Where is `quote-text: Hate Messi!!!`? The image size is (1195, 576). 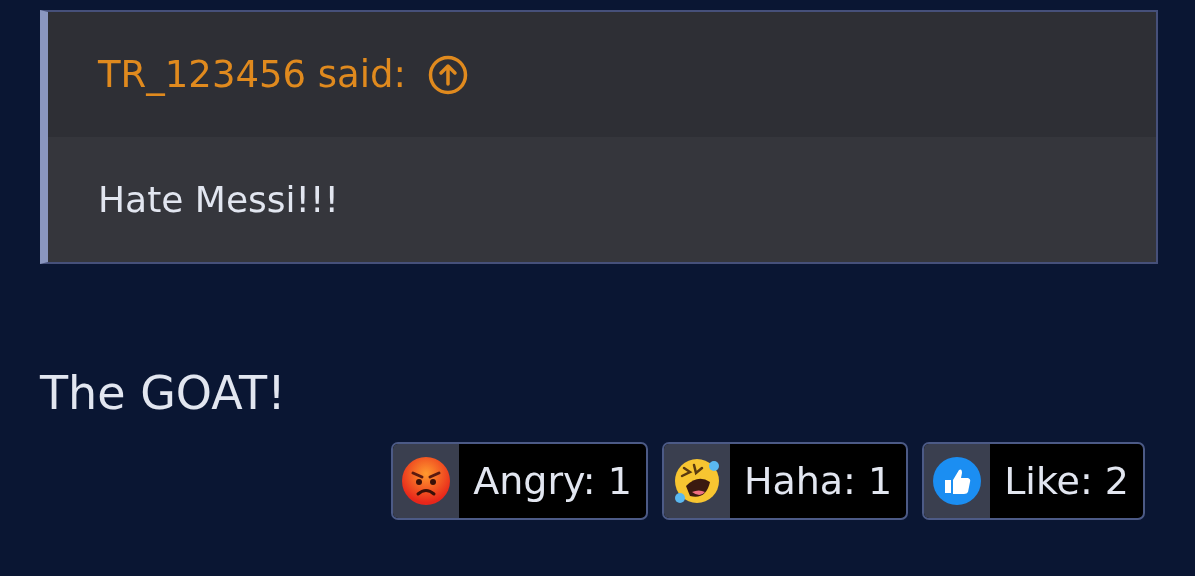 quote-text: Hate Messi!!! is located at coordinates (218, 199).